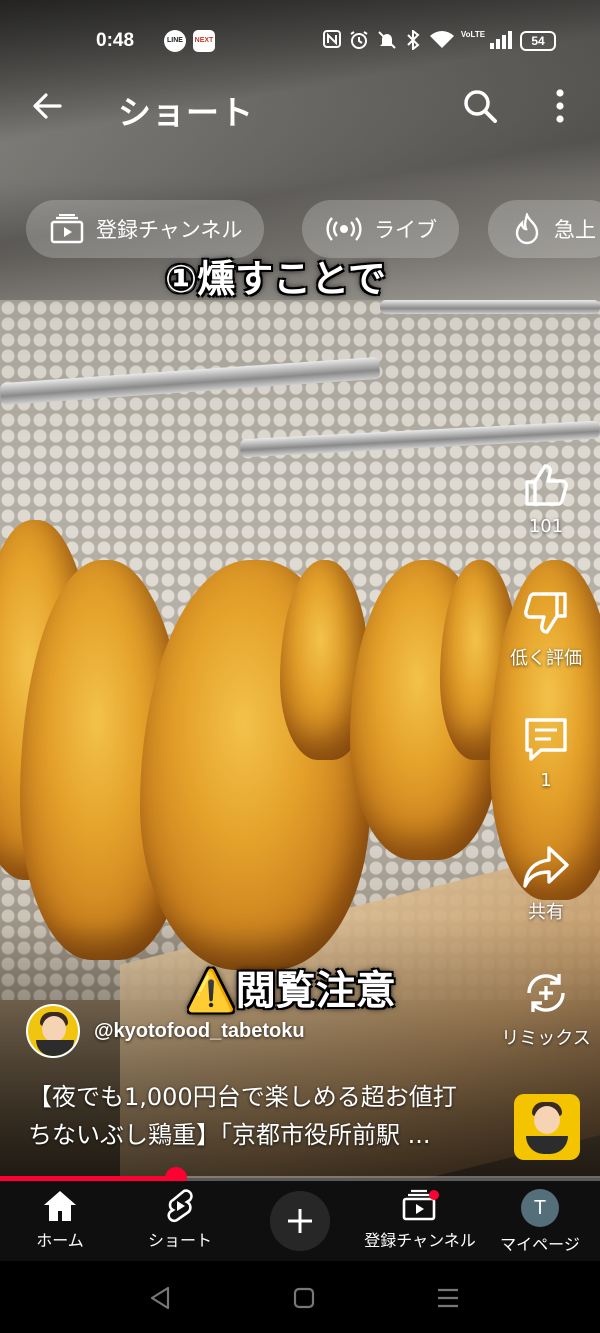  Describe the element at coordinates (546, 867) in the screenshot. I see `share-icon` at that location.